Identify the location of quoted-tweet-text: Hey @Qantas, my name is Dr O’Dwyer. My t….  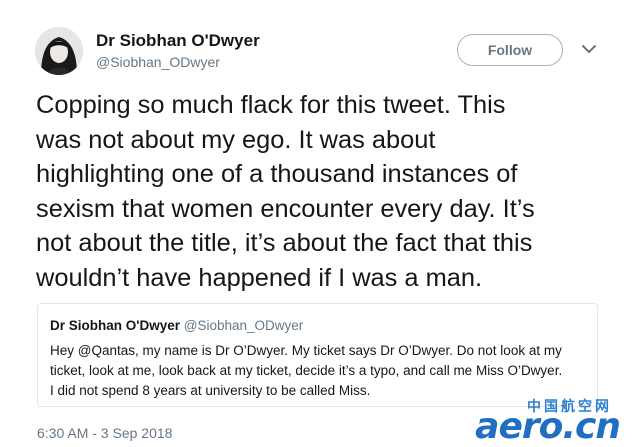
(306, 371).